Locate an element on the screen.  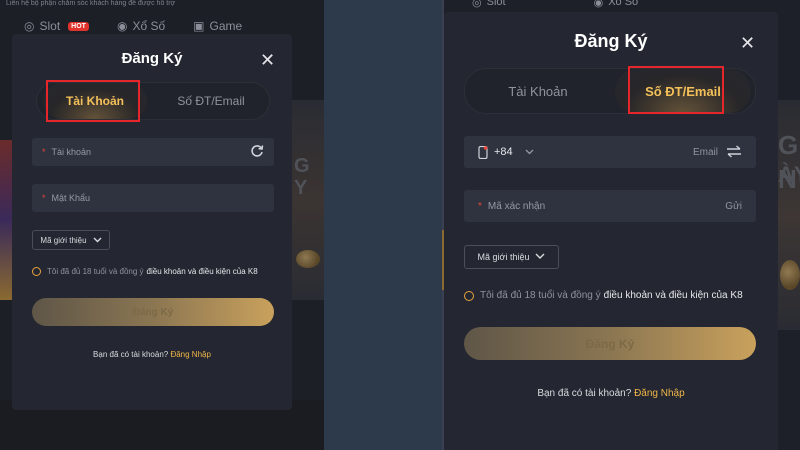
nav-slot: ◎ Slot is located at coordinates (489, 4).